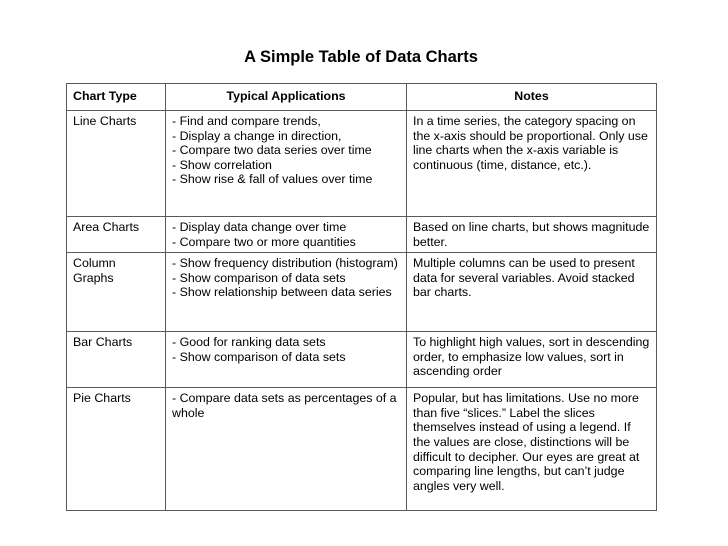 This screenshot has height=546, width=728. Describe the element at coordinates (116, 360) in the screenshot. I see `chart-type-cell: Bar Charts` at that location.